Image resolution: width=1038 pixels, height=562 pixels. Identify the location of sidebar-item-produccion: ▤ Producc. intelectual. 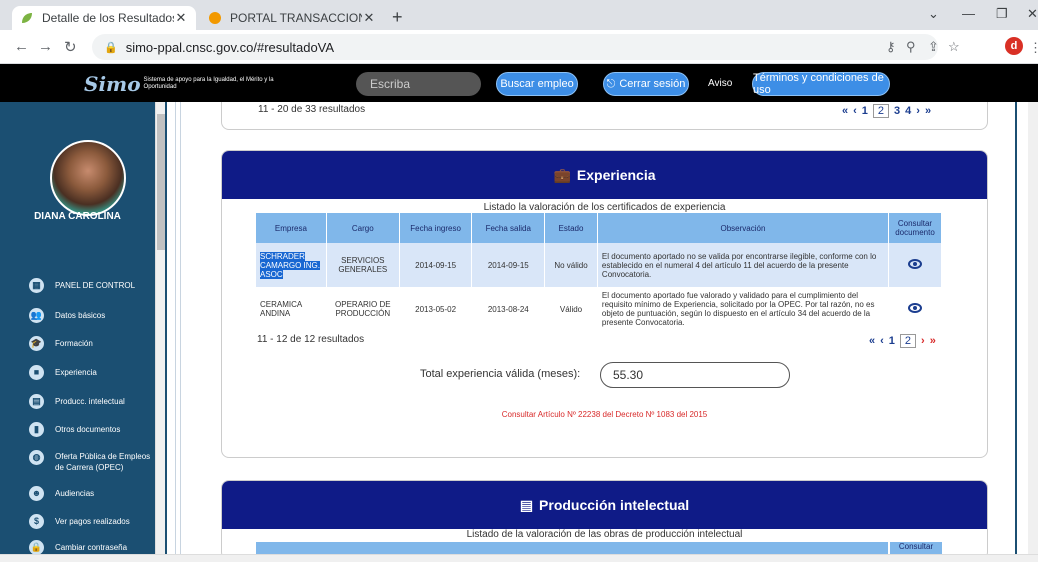
(77, 401).